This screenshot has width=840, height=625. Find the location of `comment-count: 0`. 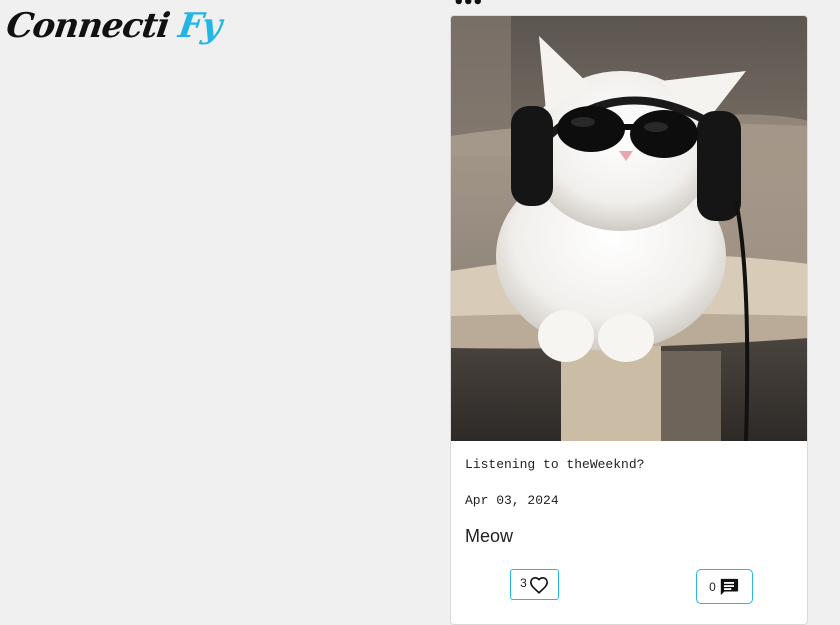

comment-count: 0 is located at coordinates (712, 586).